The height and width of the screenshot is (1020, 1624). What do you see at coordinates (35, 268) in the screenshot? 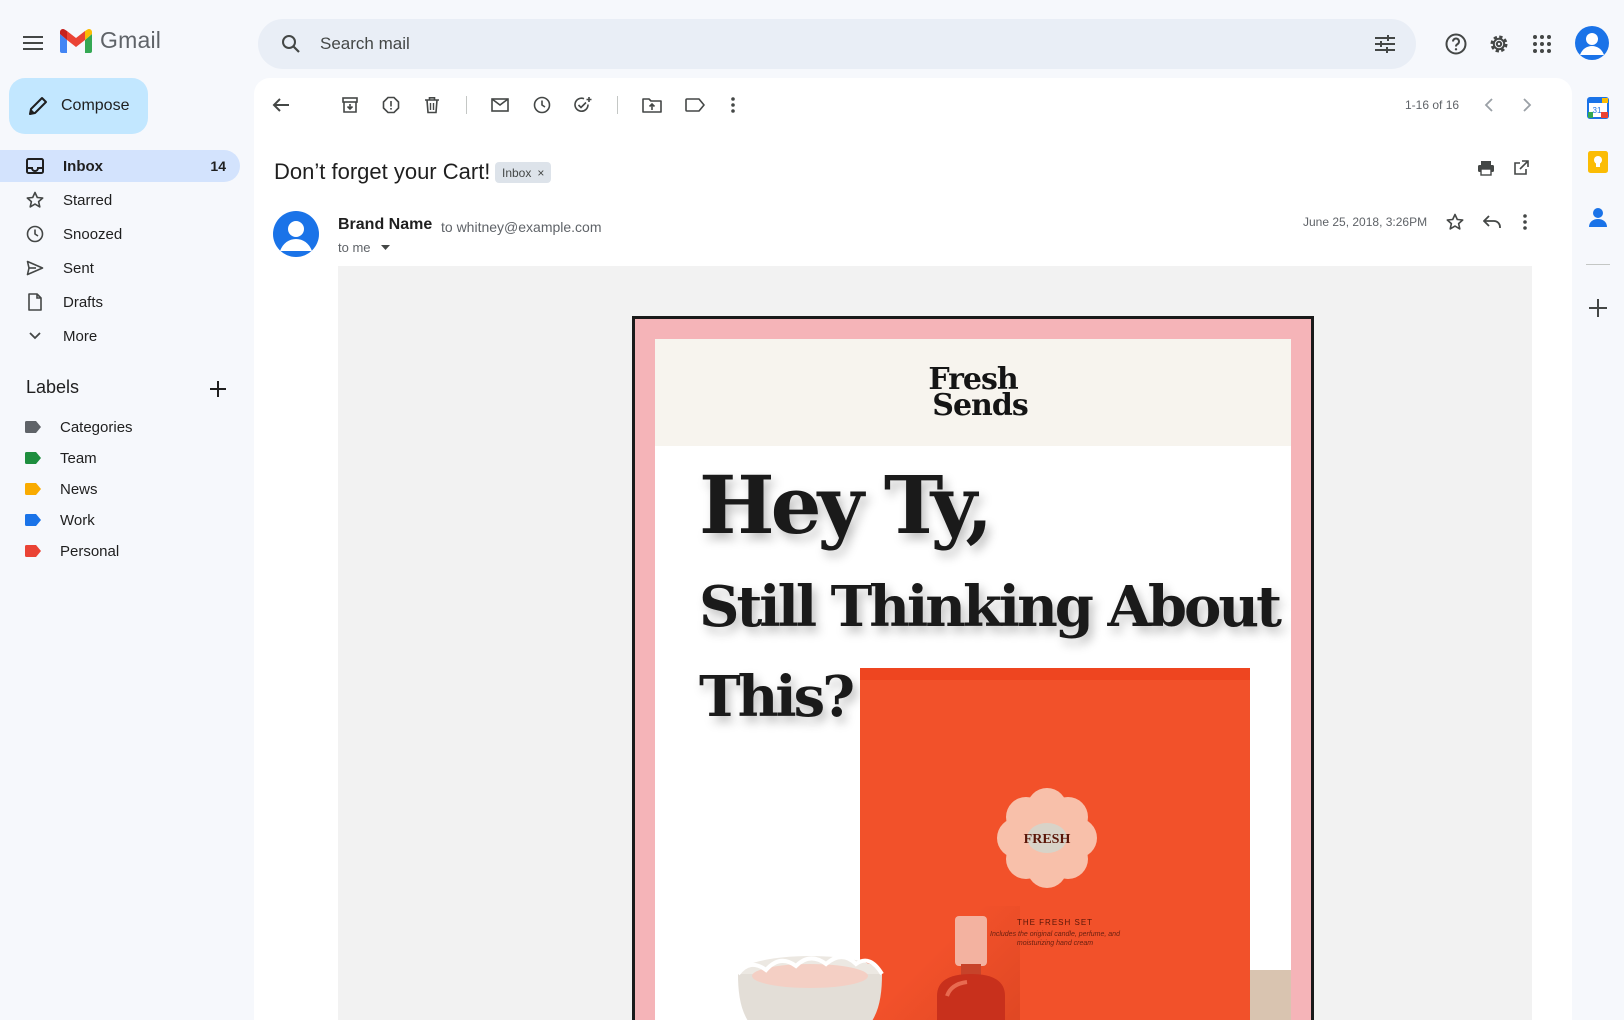
I see `send-icon` at bounding box center [35, 268].